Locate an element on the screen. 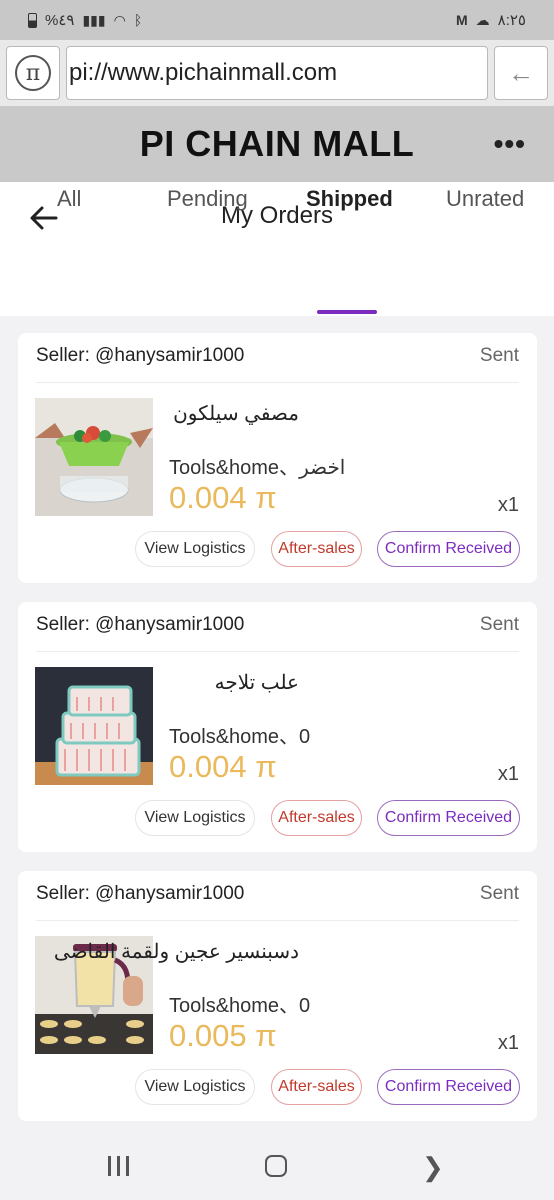 This screenshot has width=554, height=1200. cloud-icon: ☁ is located at coordinates (482, 19).